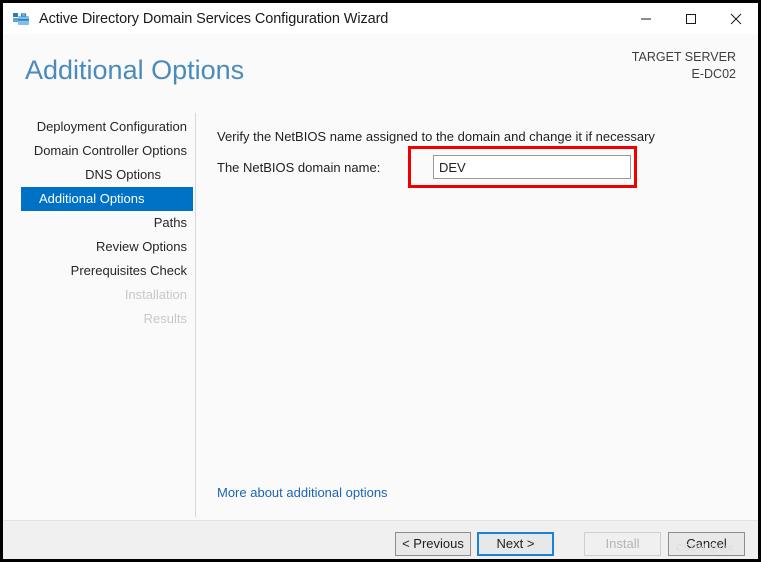 This screenshot has width=761, height=562. What do you see at coordinates (713, 74) in the screenshot?
I see `target-server-name: E-DC02` at bounding box center [713, 74].